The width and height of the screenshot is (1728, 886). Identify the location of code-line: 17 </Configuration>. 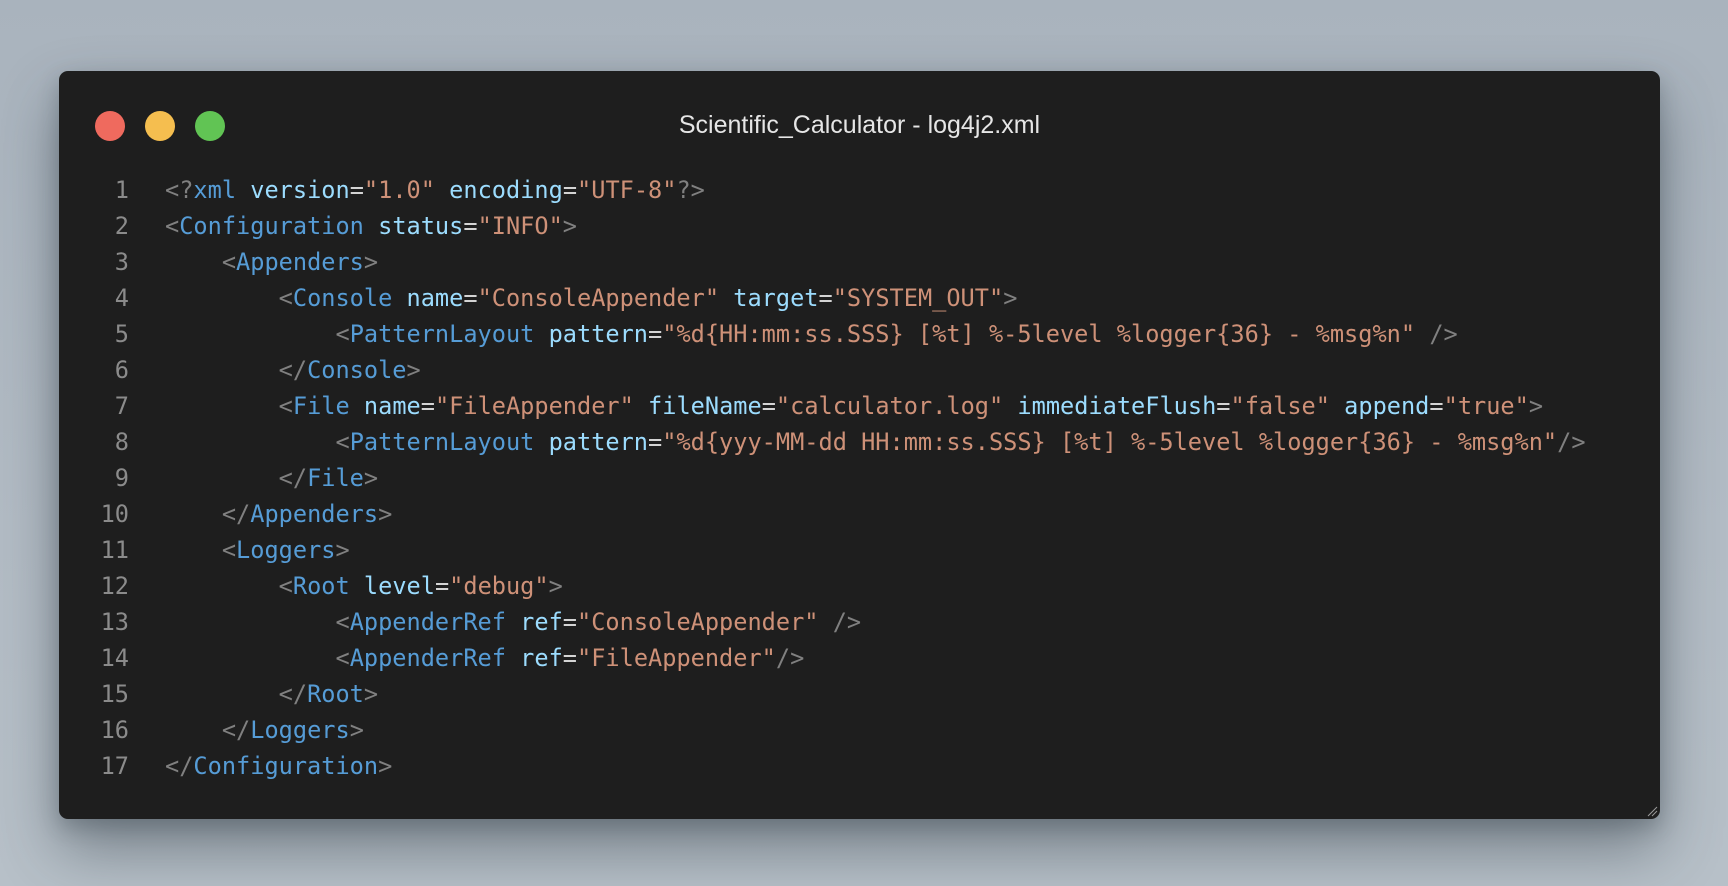
(859, 766).